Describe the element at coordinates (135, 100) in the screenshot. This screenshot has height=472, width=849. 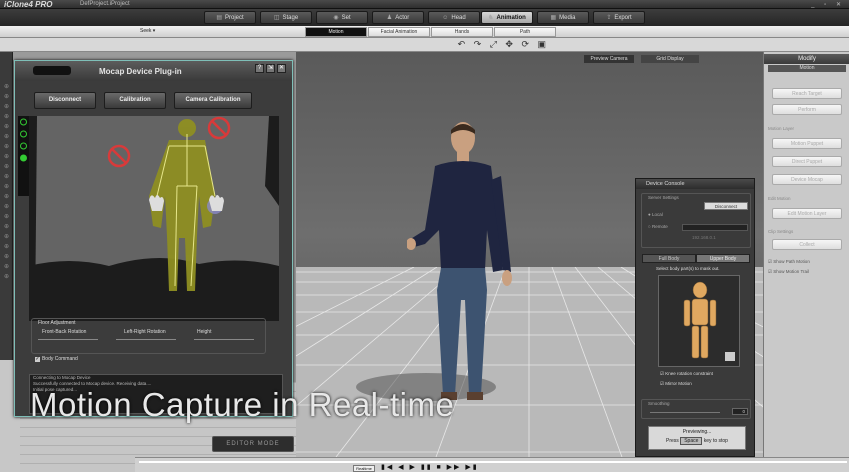
I see `calibration-button: Calibration` at that location.